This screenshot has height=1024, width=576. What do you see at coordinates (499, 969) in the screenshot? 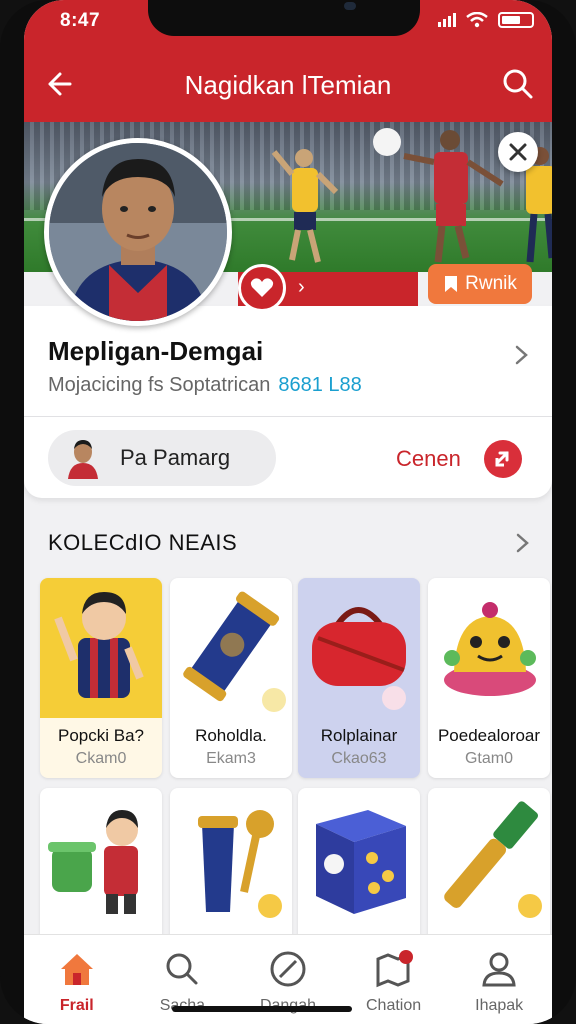
I see `person-icon` at bounding box center [499, 969].